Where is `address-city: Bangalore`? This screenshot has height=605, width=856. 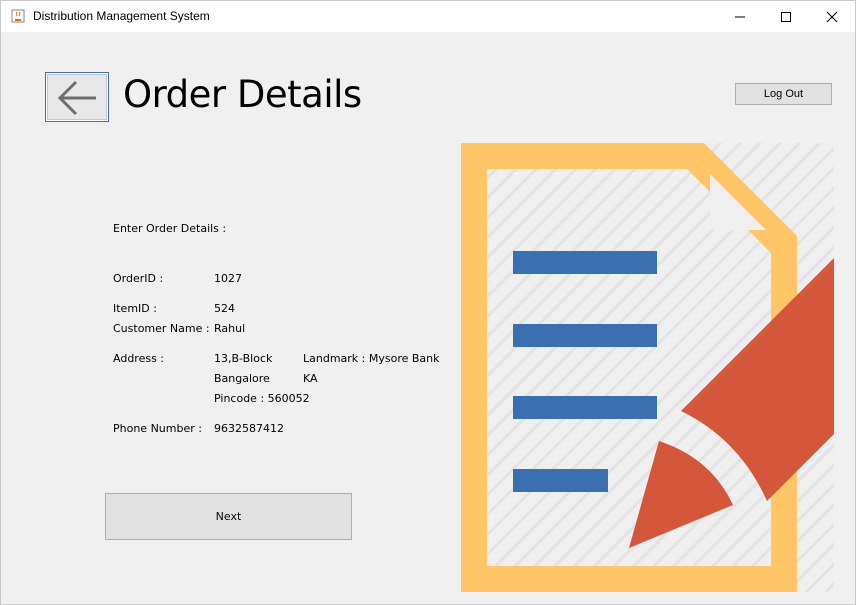 address-city: Bangalore is located at coordinates (242, 378).